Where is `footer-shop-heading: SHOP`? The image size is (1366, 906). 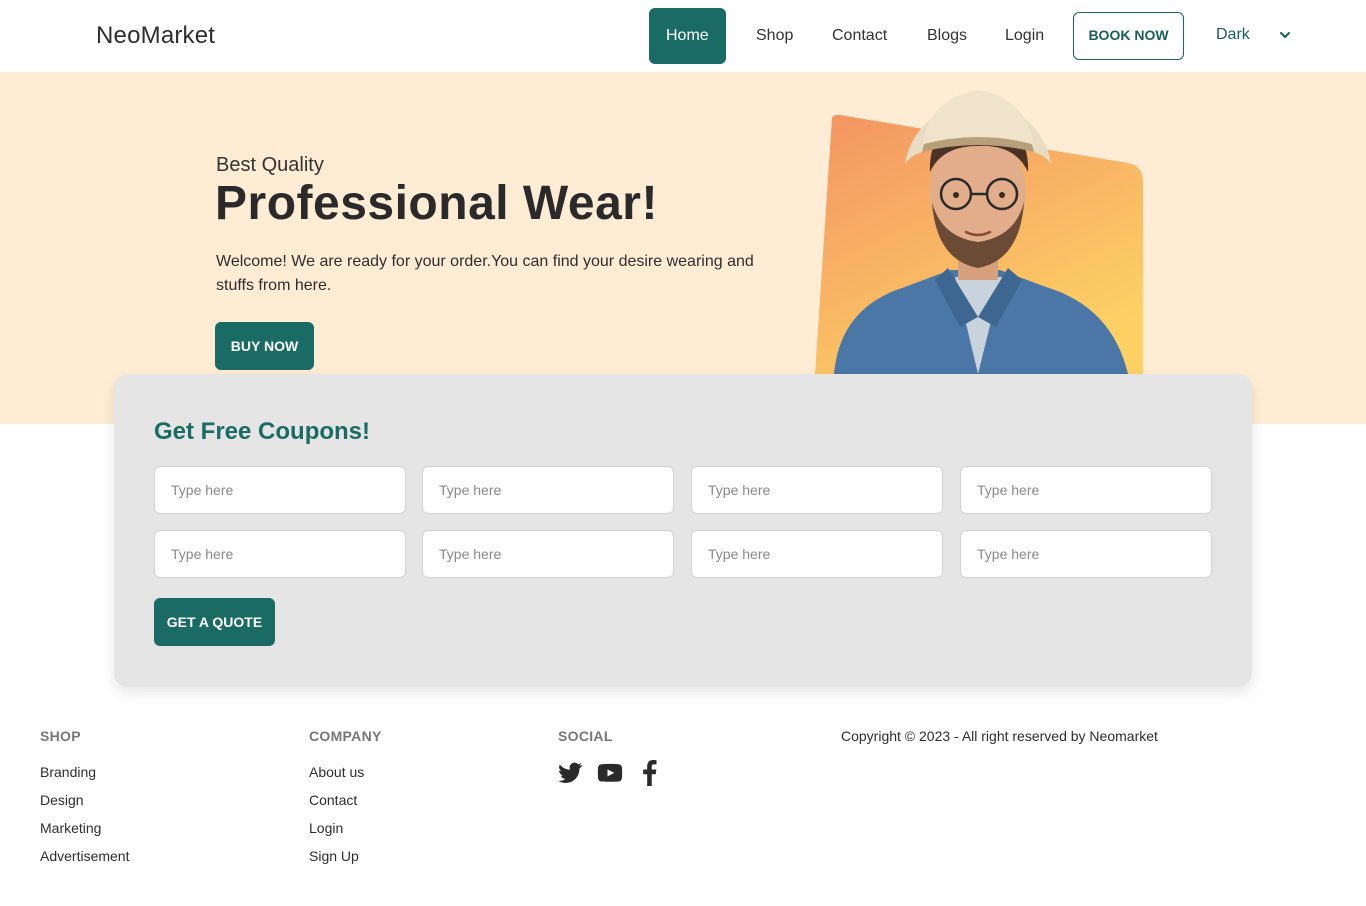
footer-shop-heading: SHOP is located at coordinates (60, 736).